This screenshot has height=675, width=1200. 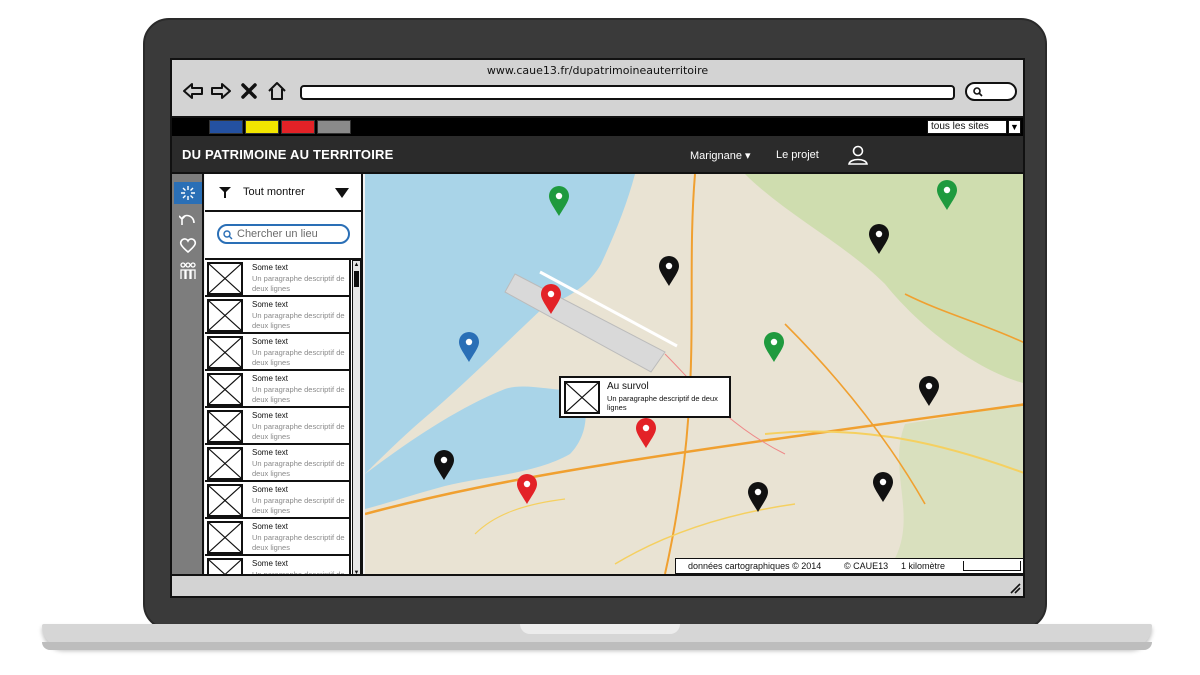 I want to click on attribution-text: données cartographiques © 2014, so click(x=755, y=566).